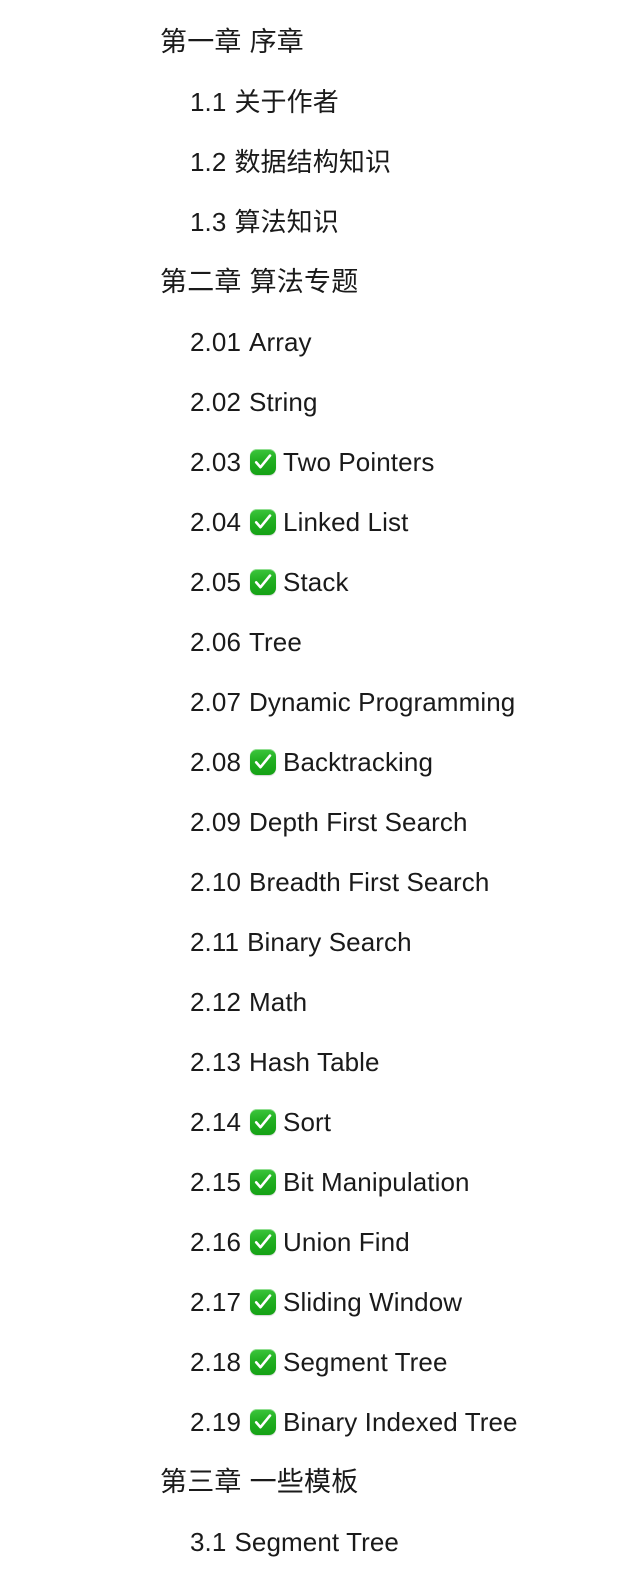 The height and width of the screenshot is (1572, 622). I want to click on toc-entry-number: 2.01, so click(216, 342).